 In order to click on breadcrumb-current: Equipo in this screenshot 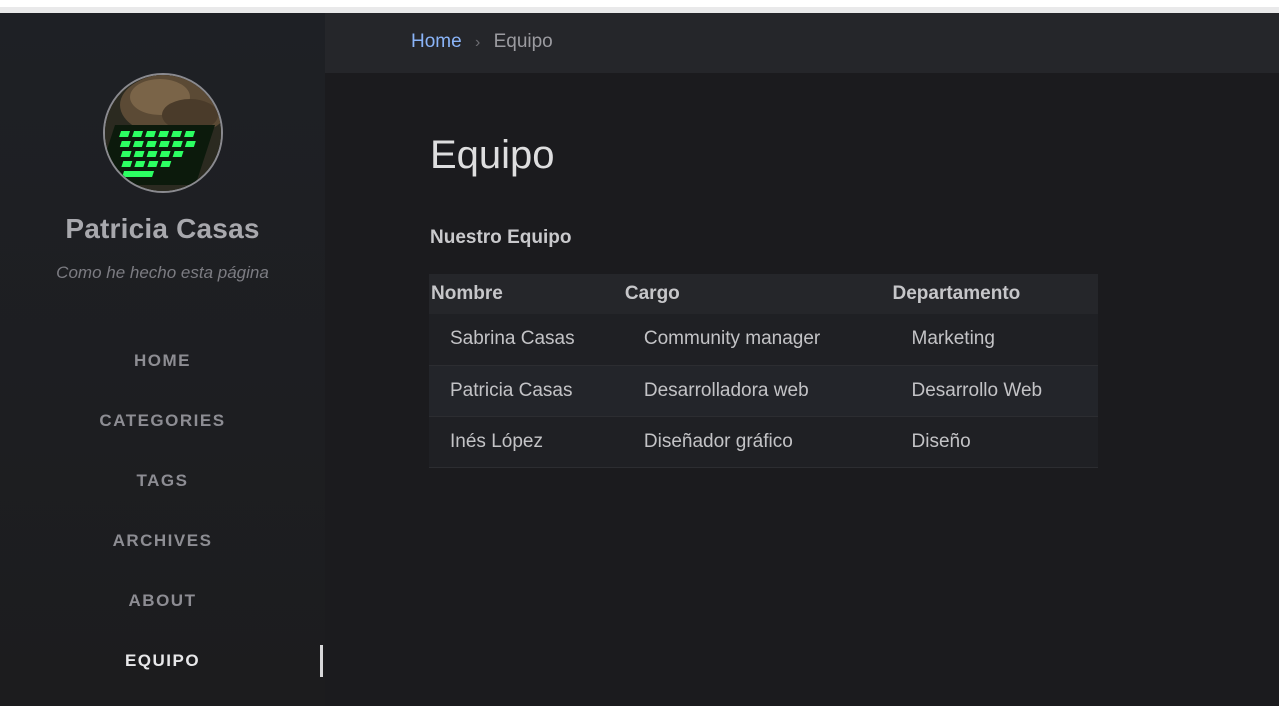, I will do `click(523, 41)`.